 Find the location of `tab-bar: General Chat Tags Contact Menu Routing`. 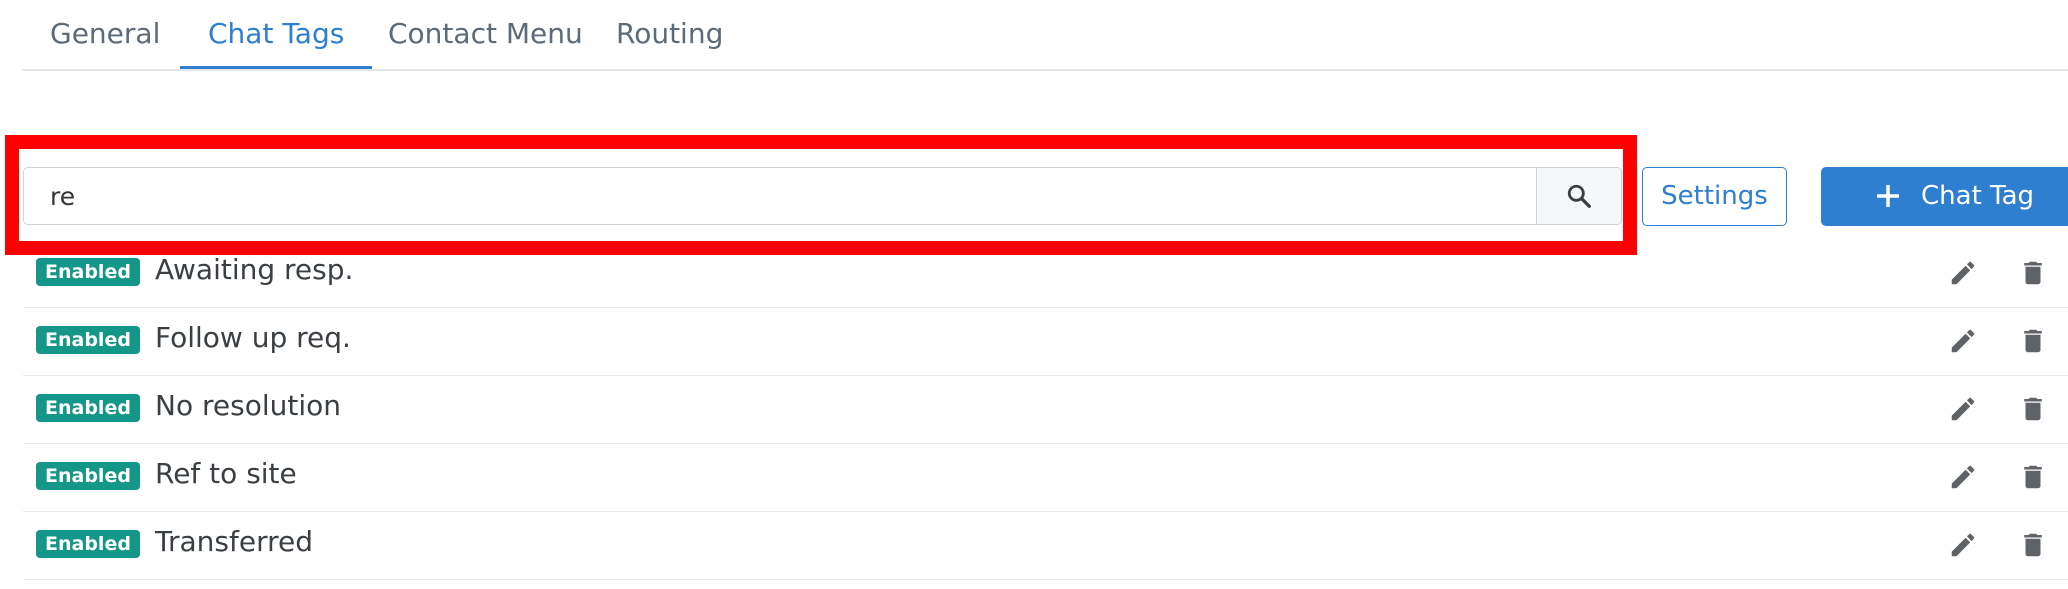

tab-bar: General Chat Tags Contact Menu Routing is located at coordinates (1045, 35).